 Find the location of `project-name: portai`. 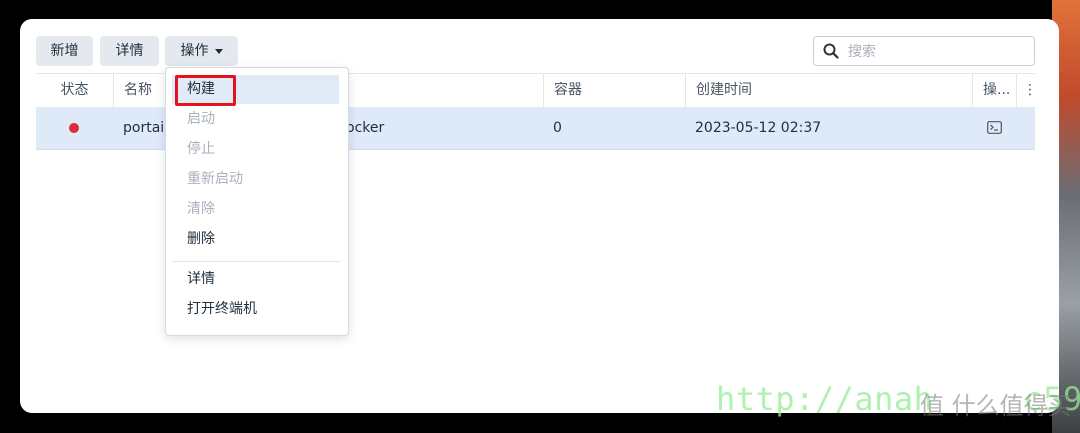

project-name: portai is located at coordinates (144, 128).